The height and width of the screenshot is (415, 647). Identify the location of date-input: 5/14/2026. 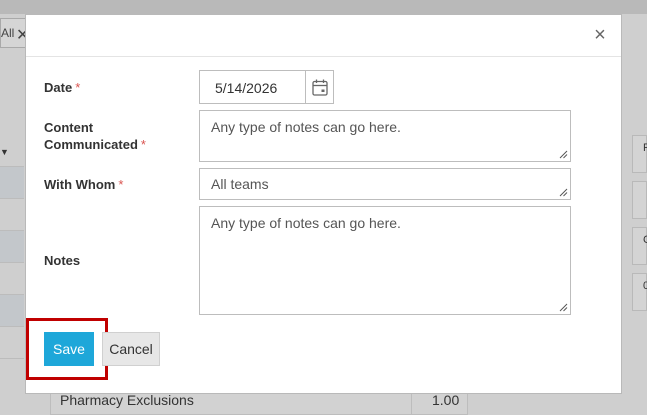
(266, 87).